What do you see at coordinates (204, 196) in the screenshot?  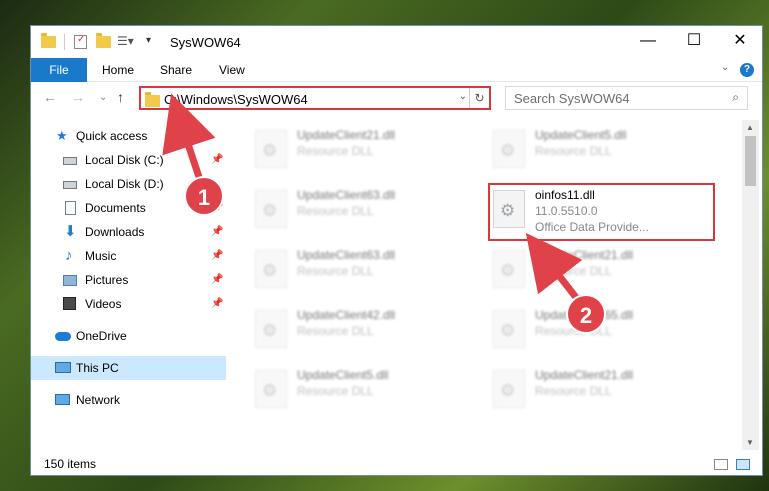 I see `step-1-badge: 1` at bounding box center [204, 196].